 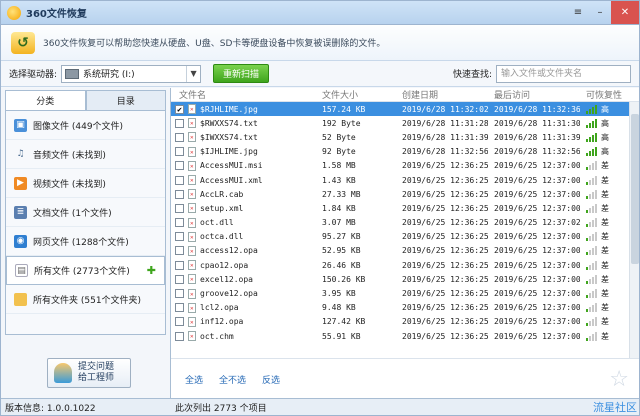 I want to click on menu-icon: ≡, so click(x=578, y=12).